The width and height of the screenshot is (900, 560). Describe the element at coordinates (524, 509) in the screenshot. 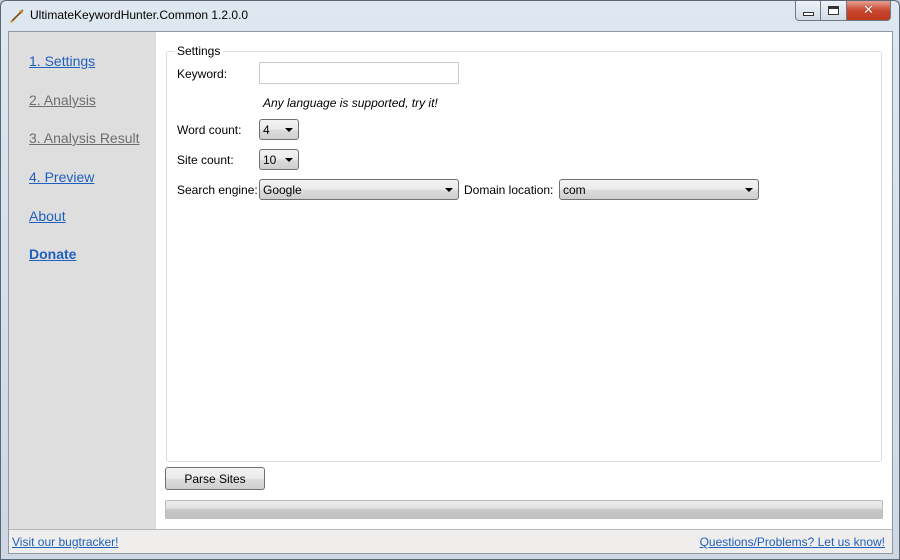

I see `progress-bar` at that location.